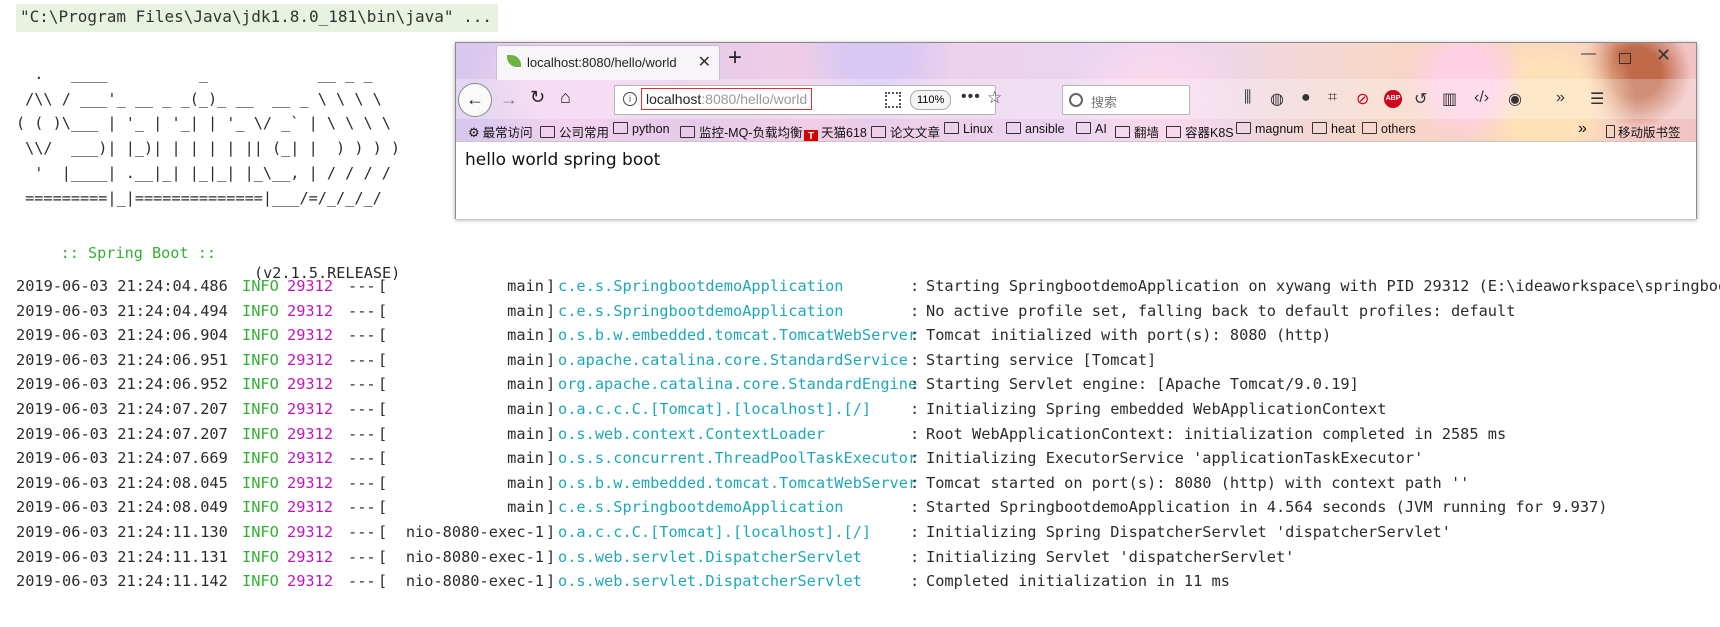  I want to click on bookmark-folder: 容器K8S, so click(1200, 131).